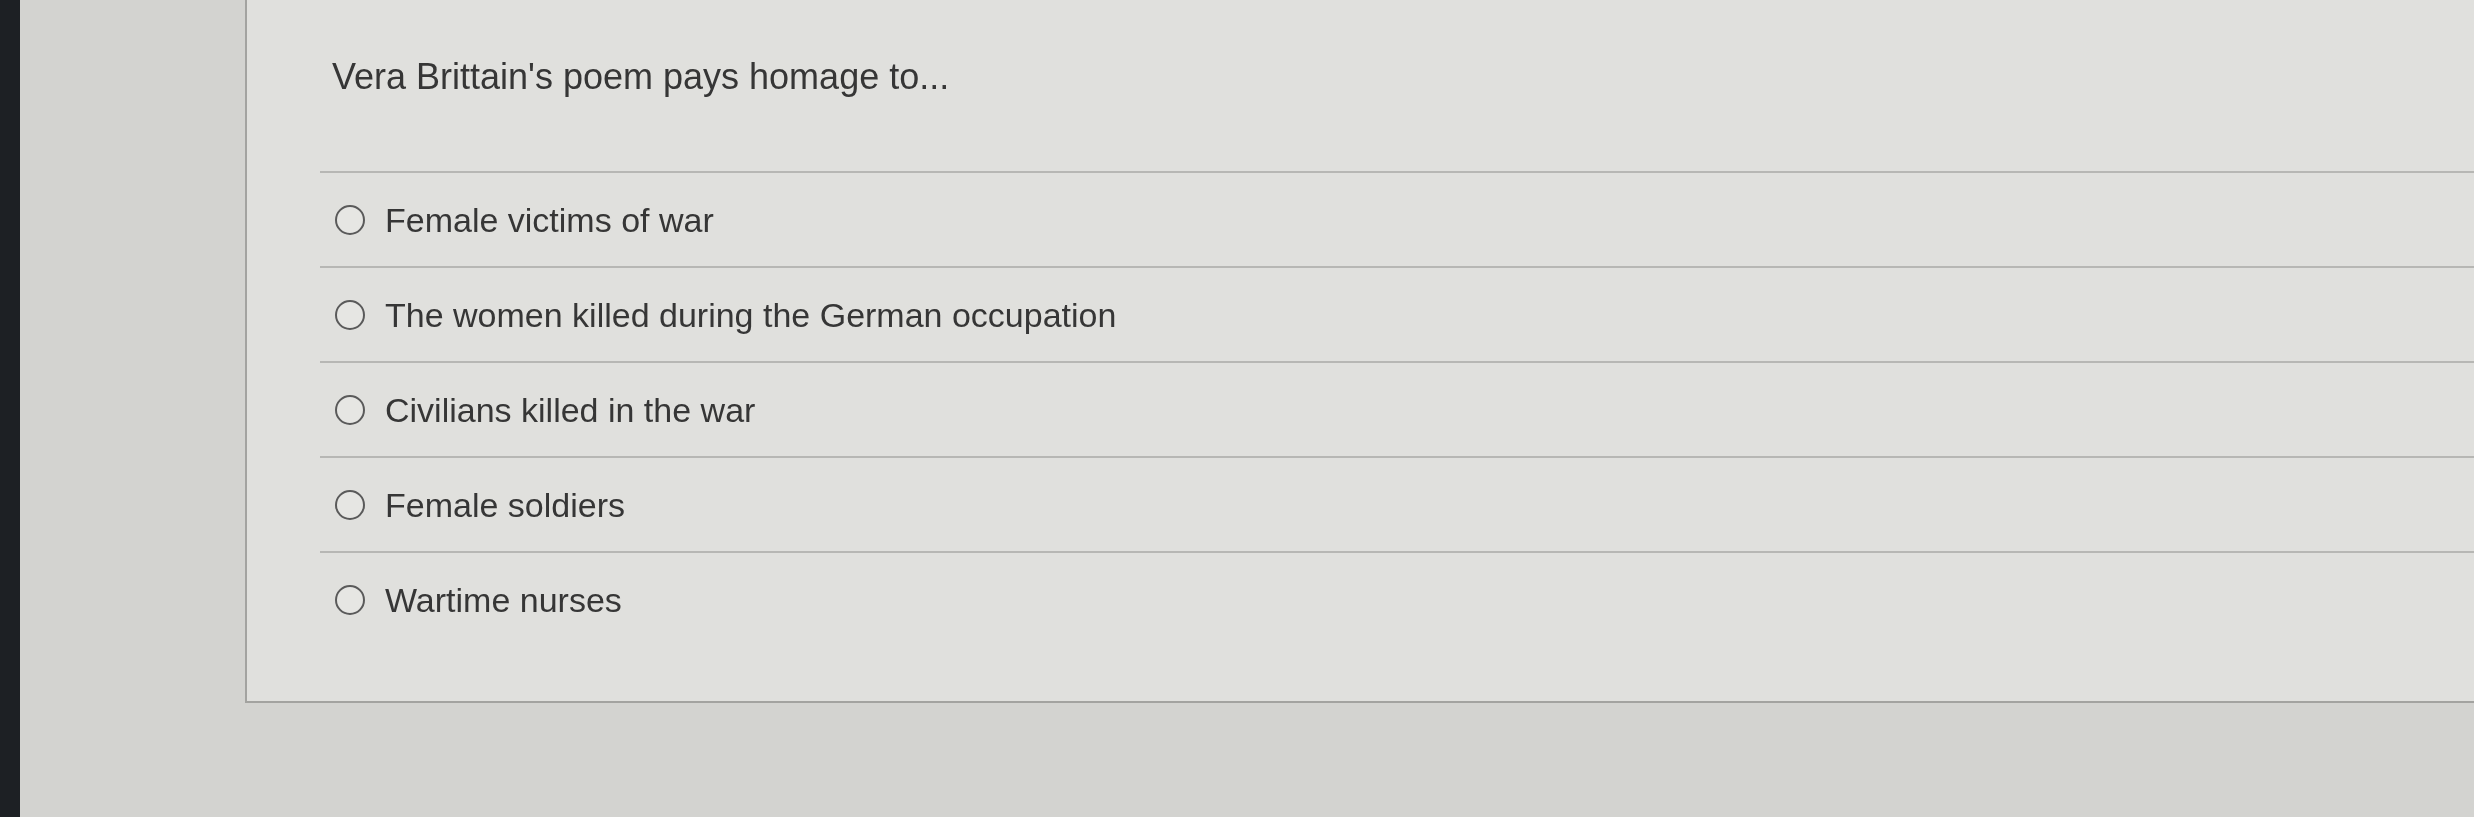  Describe the element at coordinates (505, 504) in the screenshot. I see `option-label: Female soldiers` at that location.